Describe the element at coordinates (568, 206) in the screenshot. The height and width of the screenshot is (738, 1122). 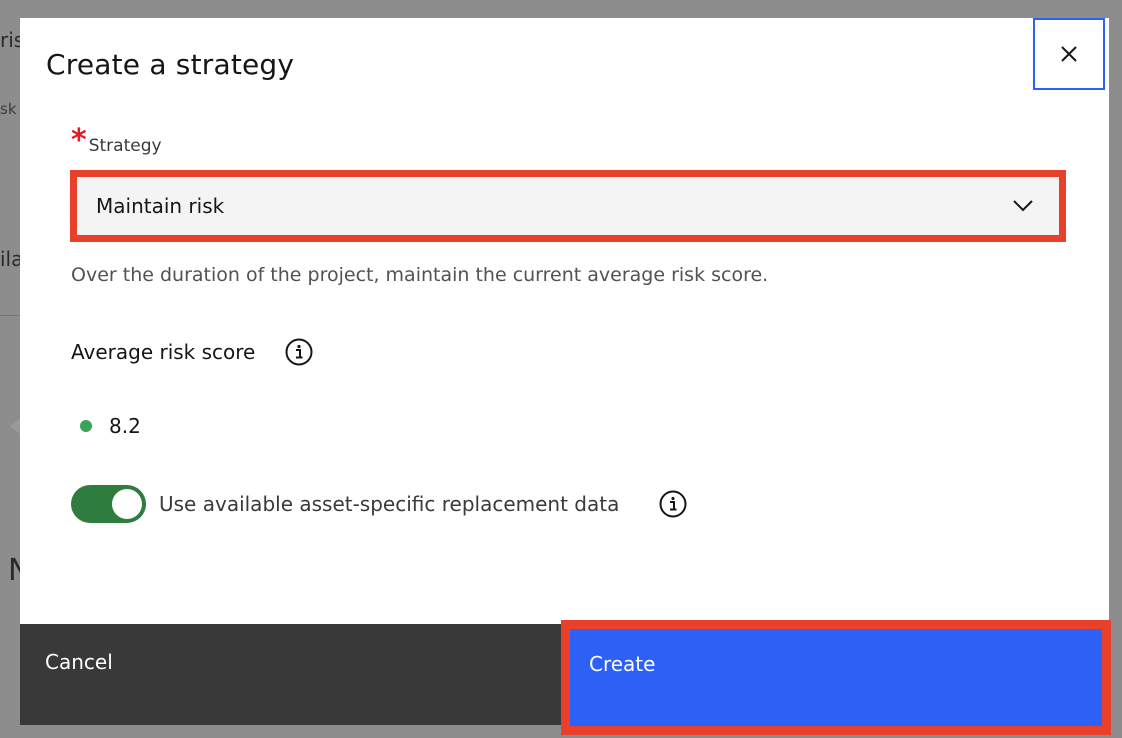
I see `strategy-select: Maintain risk` at that location.